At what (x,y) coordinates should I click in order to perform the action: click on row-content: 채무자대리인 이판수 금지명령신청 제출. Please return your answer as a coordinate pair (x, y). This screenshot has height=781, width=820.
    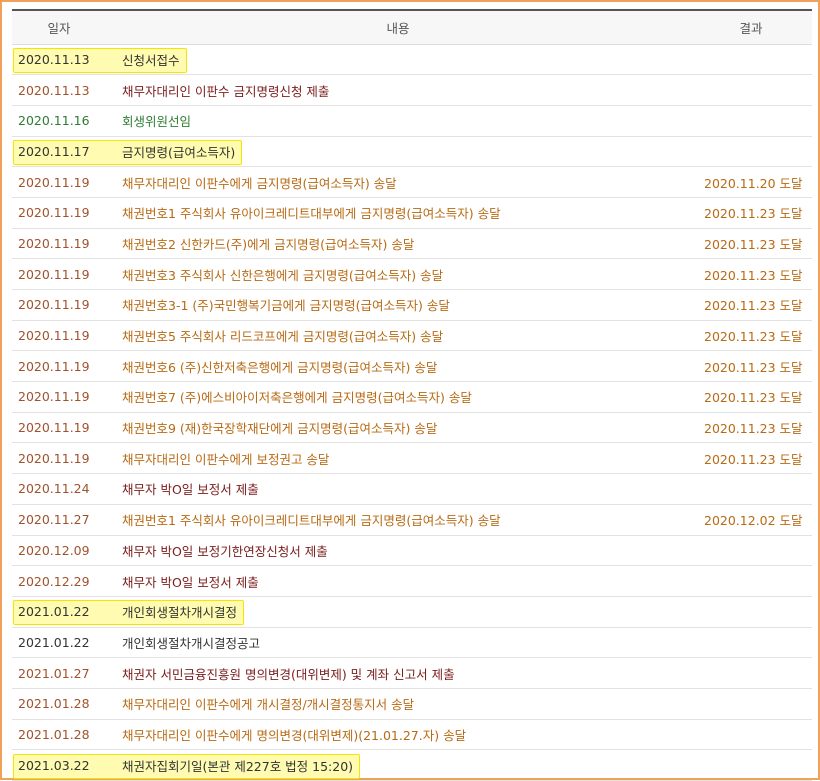
    Looking at the image, I should click on (226, 91).